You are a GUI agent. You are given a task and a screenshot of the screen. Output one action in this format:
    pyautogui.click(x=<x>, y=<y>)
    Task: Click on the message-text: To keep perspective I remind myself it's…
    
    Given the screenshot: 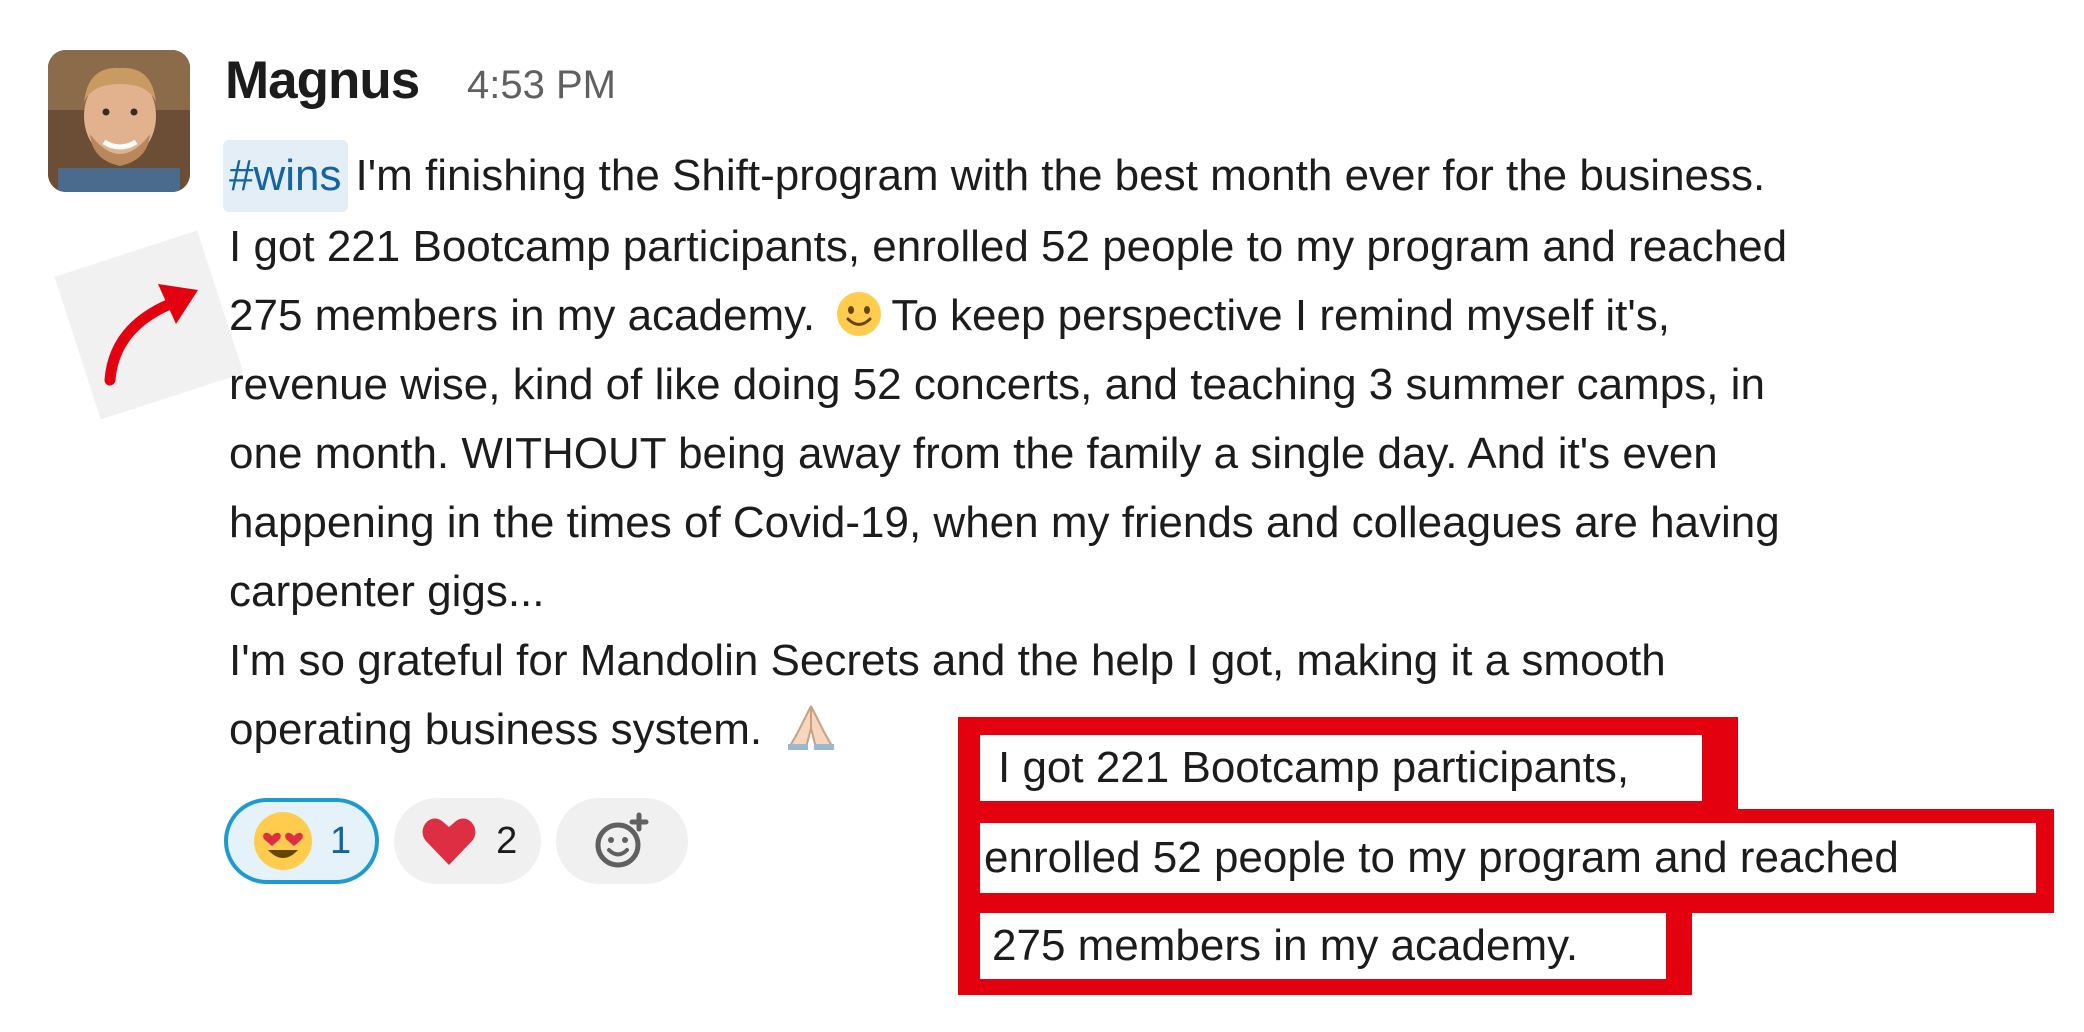 What is the action you would take?
    pyautogui.click(x=1281, y=315)
    